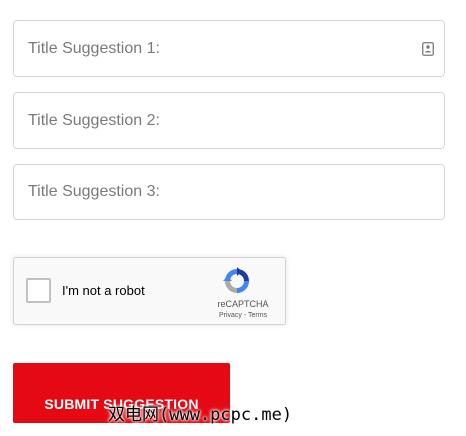 The width and height of the screenshot is (466, 436). Describe the element at coordinates (428, 49) in the screenshot. I see `contact-card-icon` at that location.